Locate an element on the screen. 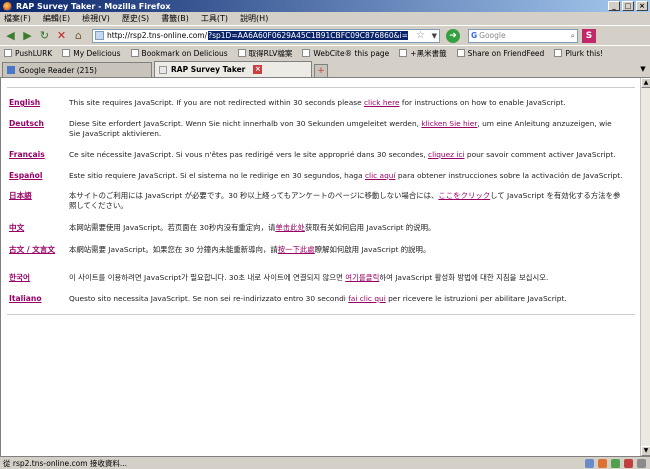  instructions-link: klicken Sie hier is located at coordinates (449, 123).